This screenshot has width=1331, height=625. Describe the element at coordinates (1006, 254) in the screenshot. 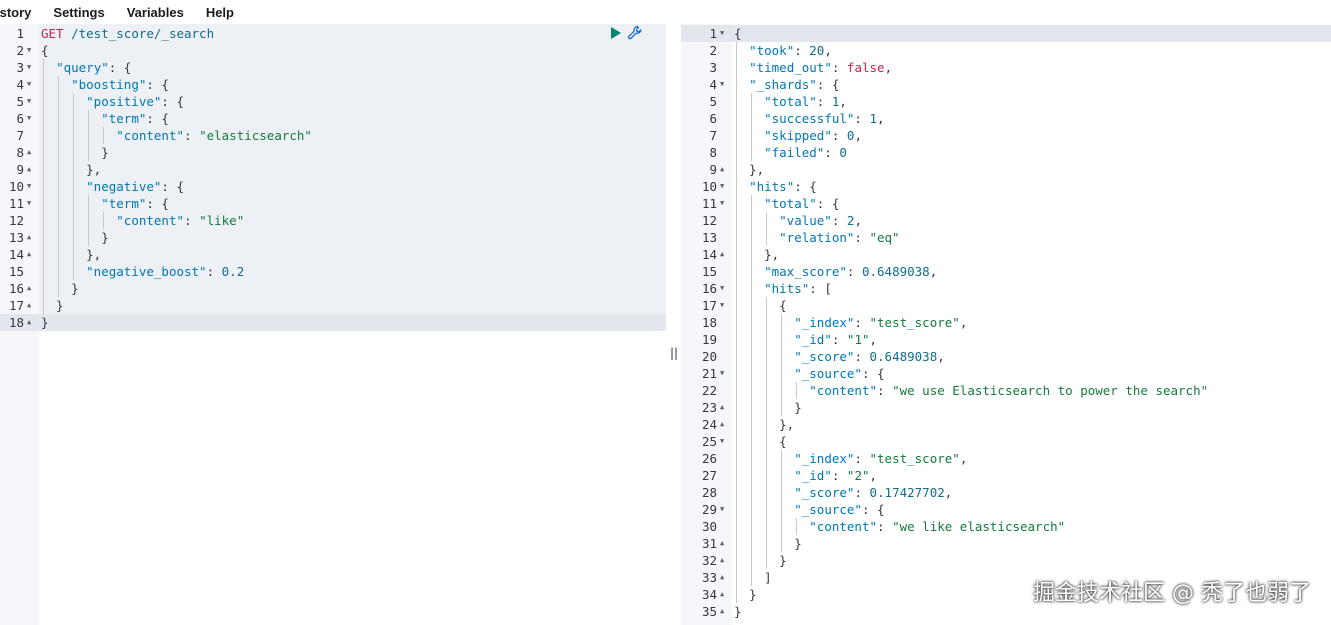

I see `response-line: 14 ▲ },` at that location.